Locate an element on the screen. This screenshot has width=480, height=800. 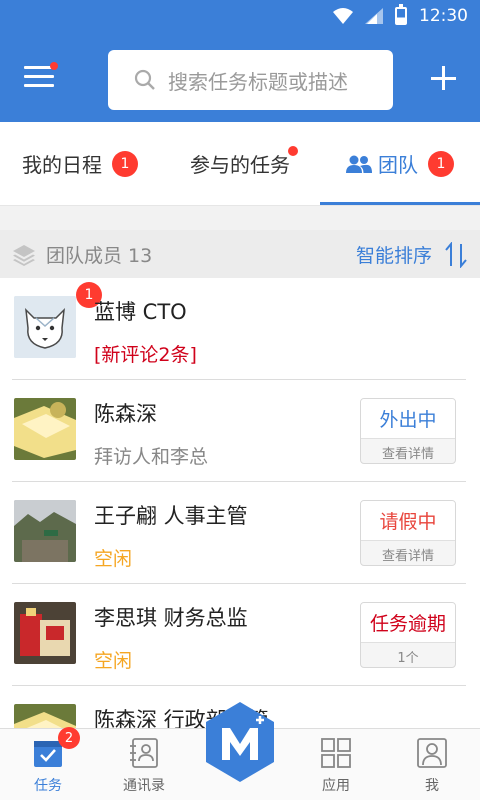
wifi-icon is located at coordinates (343, 16).